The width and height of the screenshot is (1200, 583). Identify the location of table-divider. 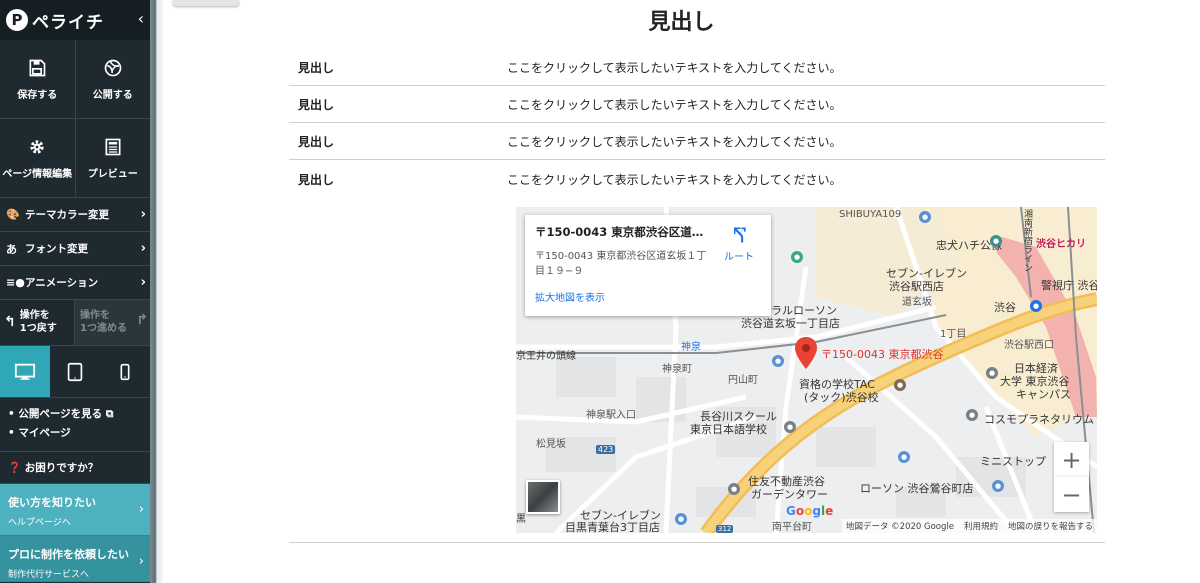
(697, 542).